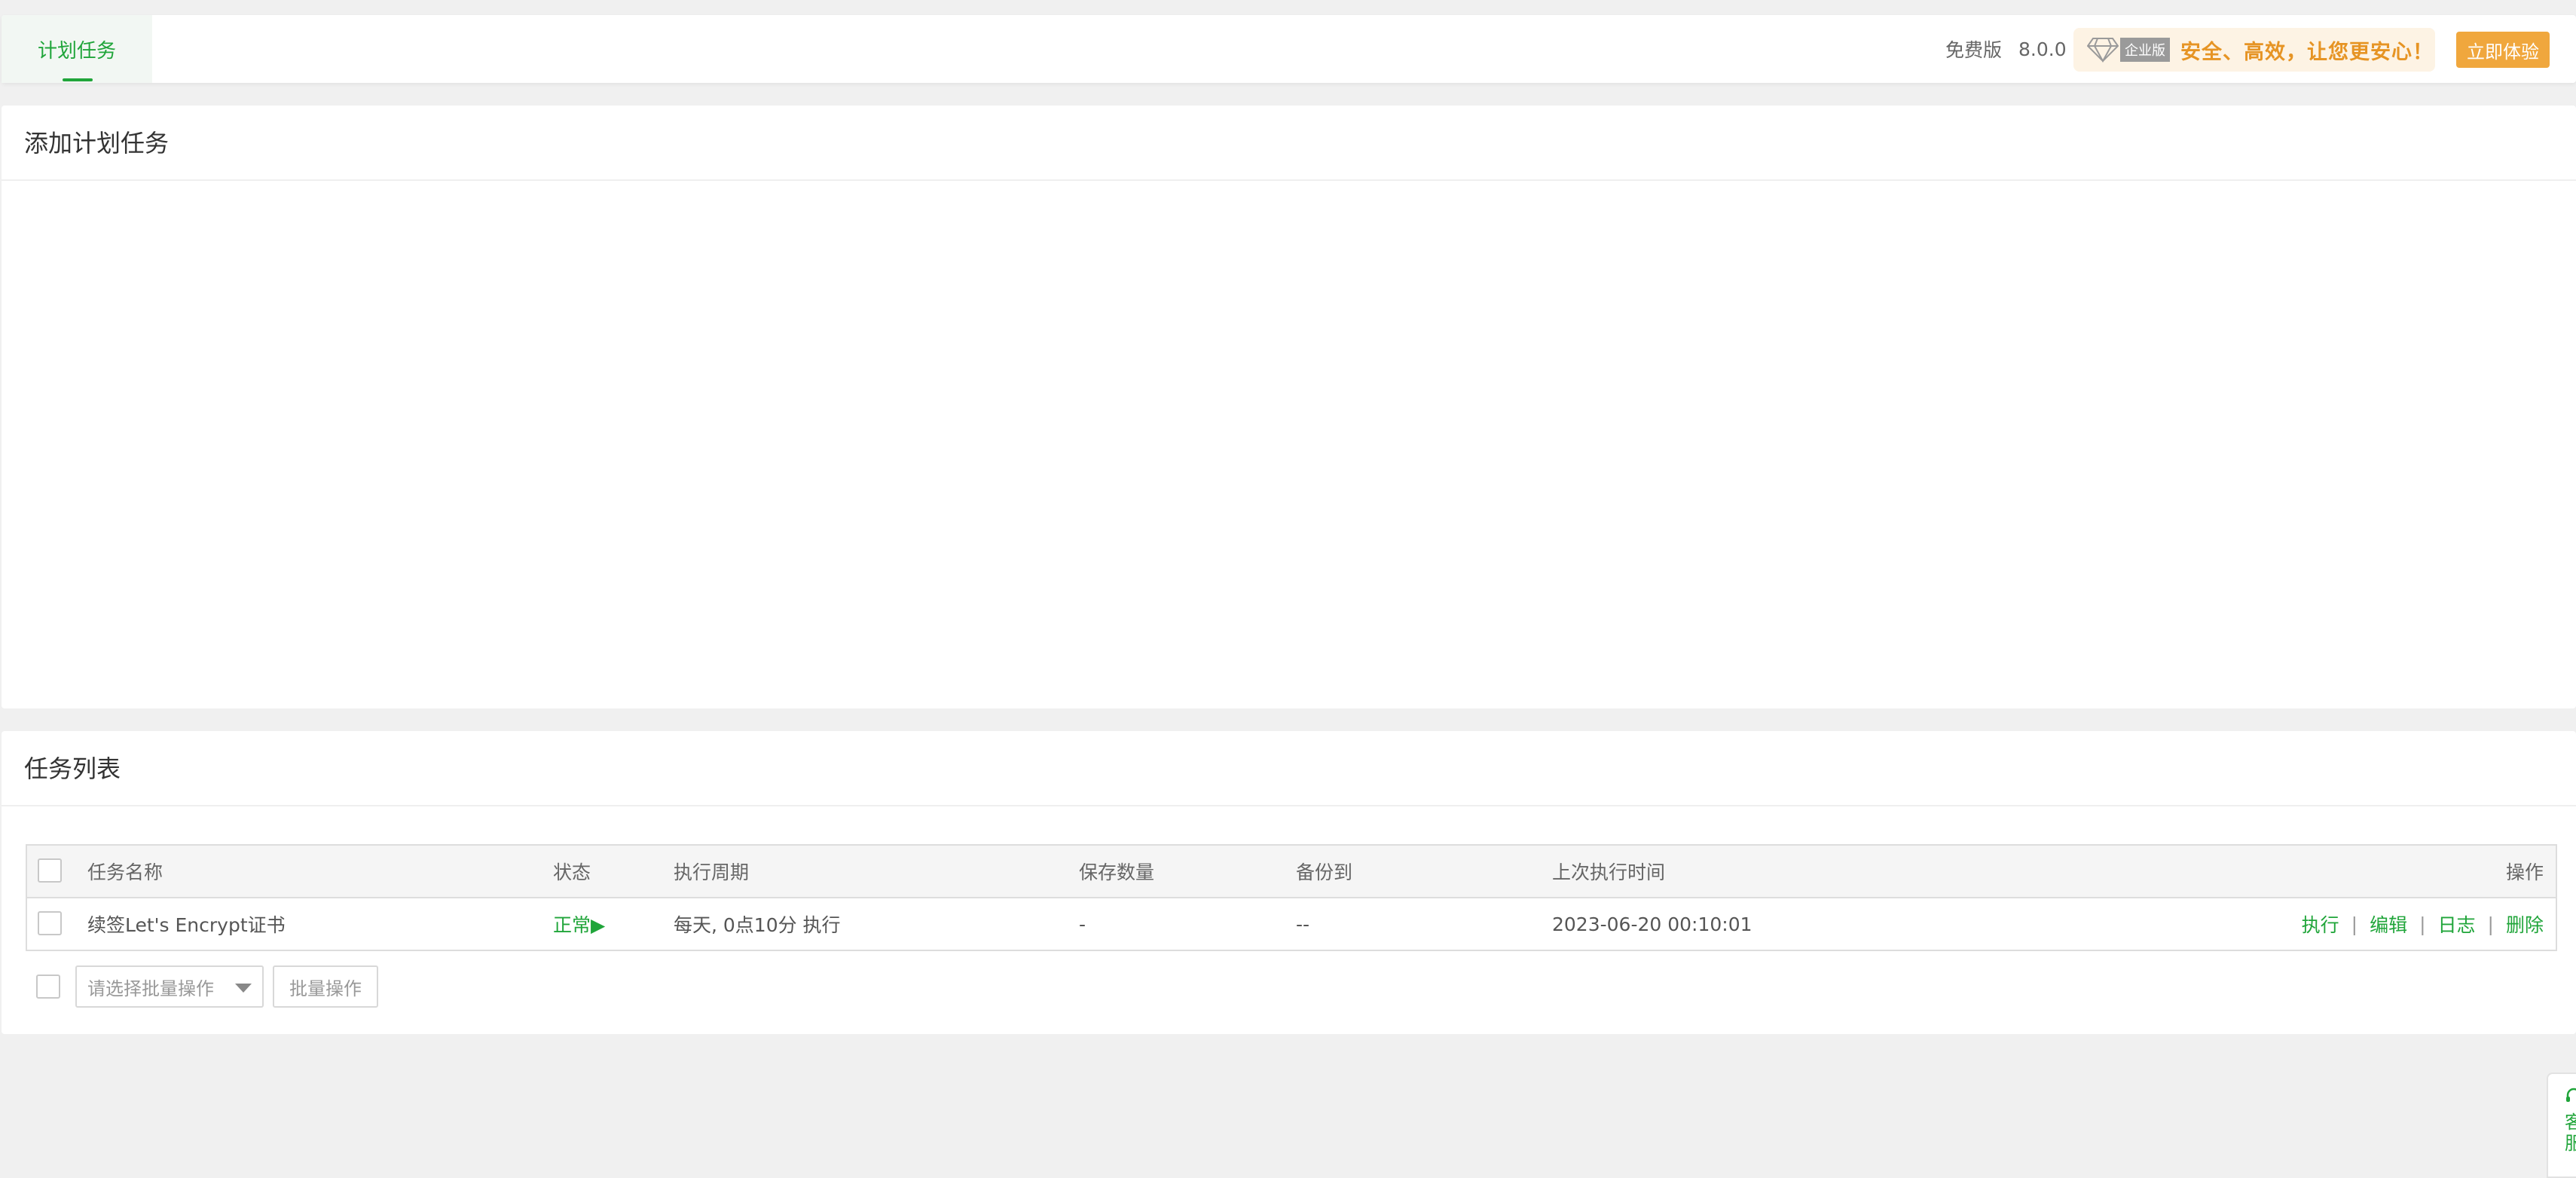 This screenshot has width=2576, height=1178. Describe the element at coordinates (1289, 49) in the screenshot. I see `top-bar: 计划任务 免费版 8.0.0 企业版 安全、高效，让您更安心！ 立即体验` at that location.